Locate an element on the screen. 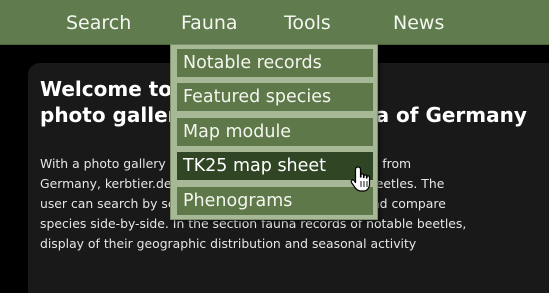 The width and height of the screenshot is (549, 293). menu-item-map-module: Map module is located at coordinates (275, 132).